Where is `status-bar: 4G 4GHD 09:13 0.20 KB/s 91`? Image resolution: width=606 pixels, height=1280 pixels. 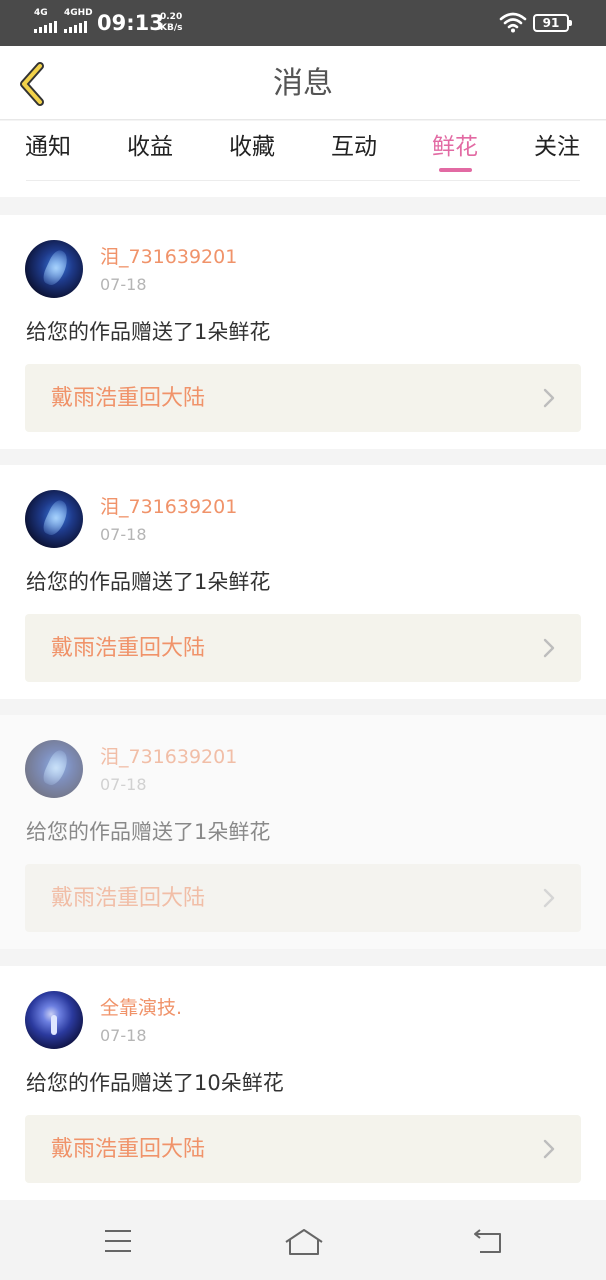
status-bar: 4G 4GHD 09:13 0.20 KB/s 91 is located at coordinates (303, 23).